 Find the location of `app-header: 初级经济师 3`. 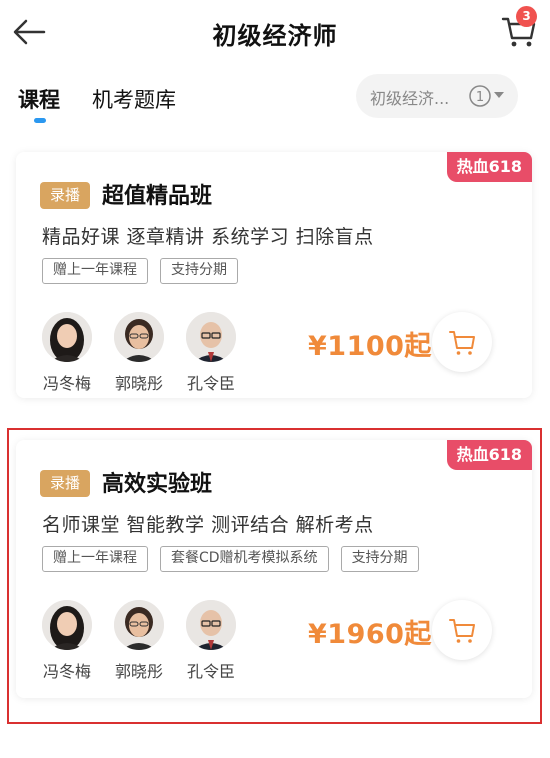

app-header: 初级经济师 3 is located at coordinates (275, 32).